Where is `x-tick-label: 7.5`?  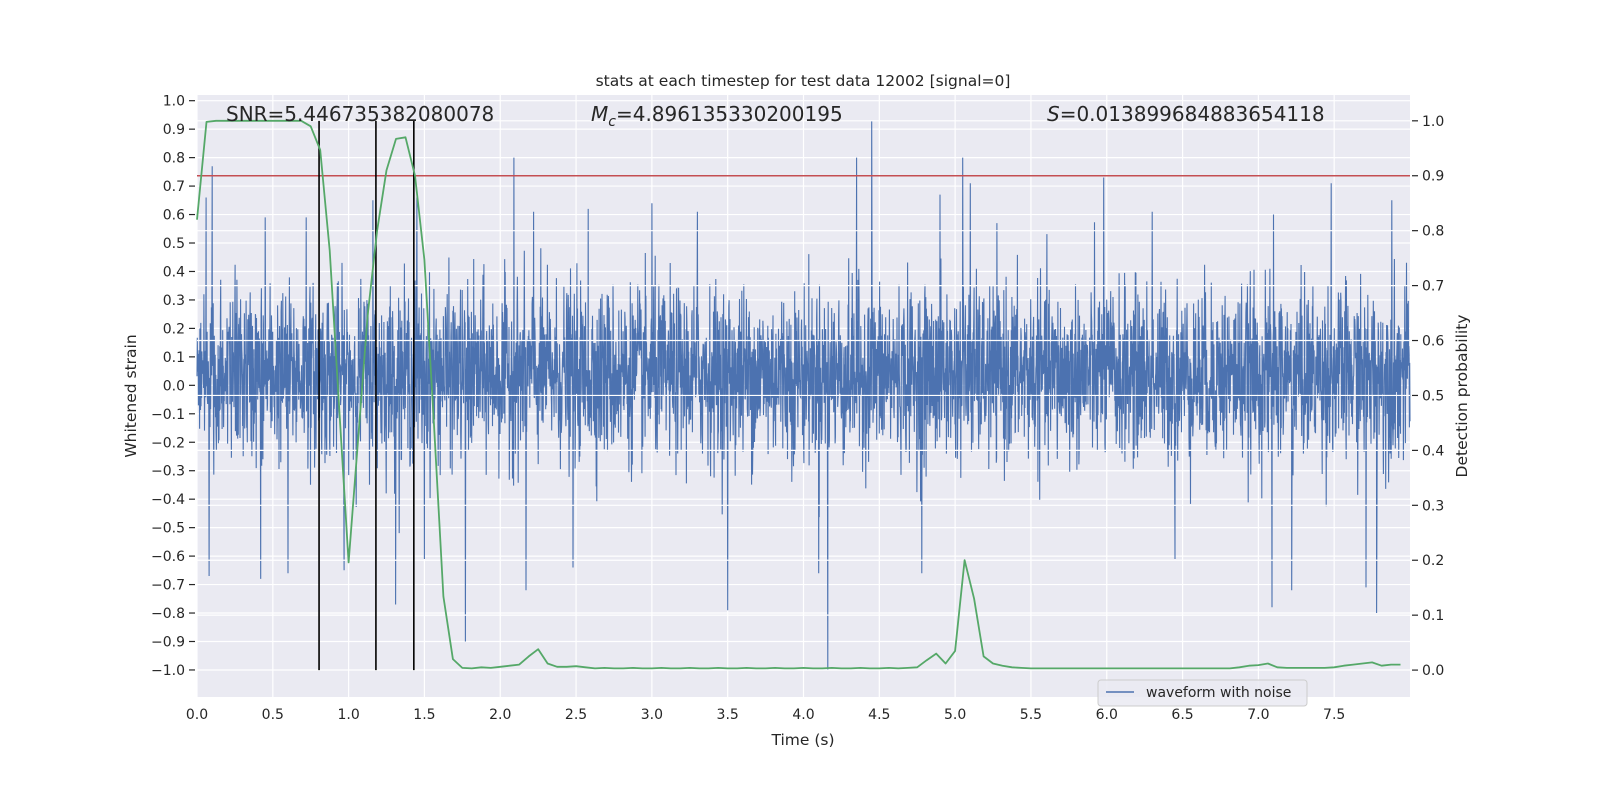
x-tick-label: 7.5 is located at coordinates (1334, 715).